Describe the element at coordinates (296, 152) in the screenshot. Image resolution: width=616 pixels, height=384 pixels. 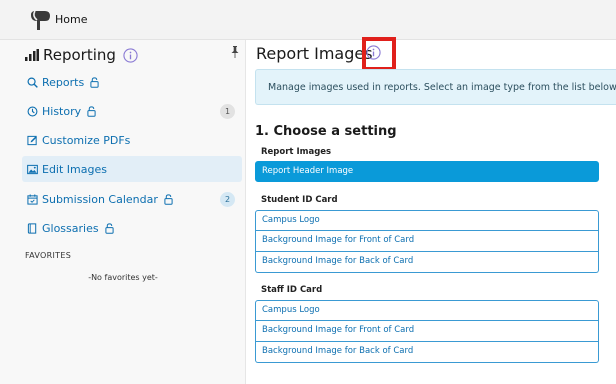
I see `group-title: Report Images` at that location.